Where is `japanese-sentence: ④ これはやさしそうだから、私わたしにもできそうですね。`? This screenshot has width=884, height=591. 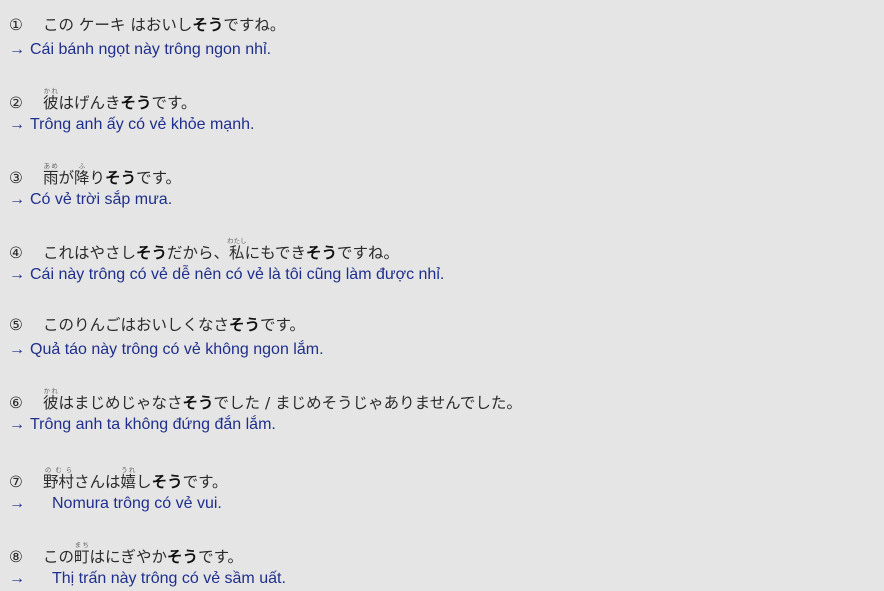
japanese-sentence: ④ これはやさしそうだから、私わたしにもできそうですね。 is located at coordinates (204, 250).